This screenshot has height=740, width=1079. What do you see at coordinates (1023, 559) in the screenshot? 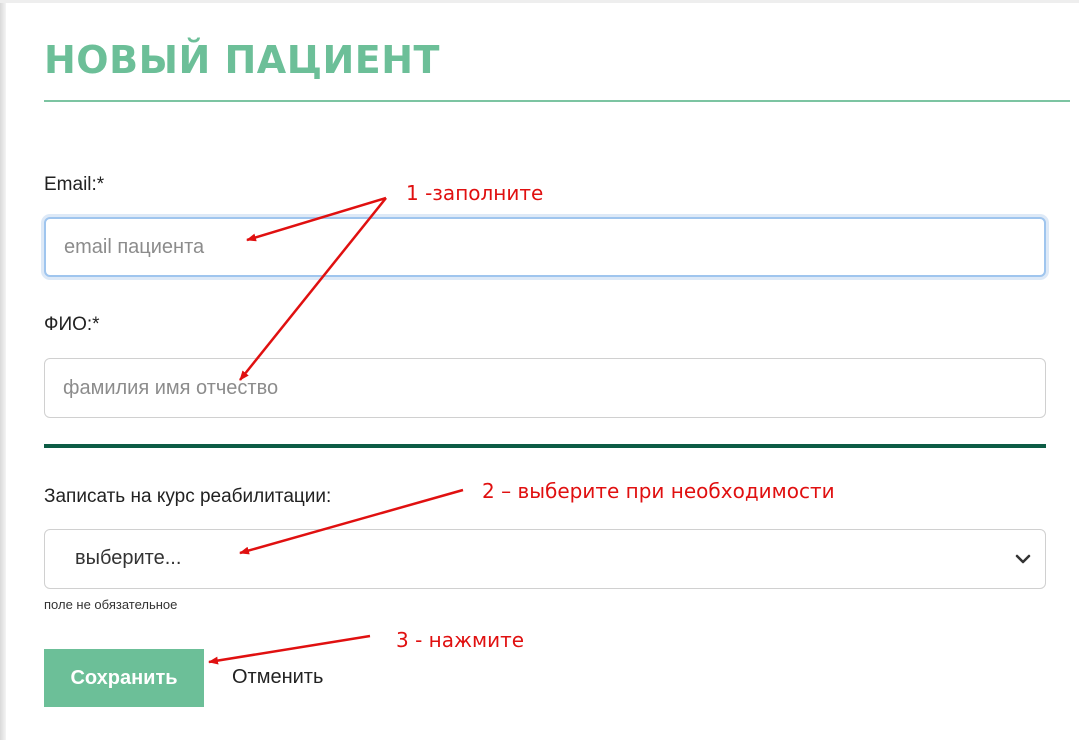
I see `chevron-down-icon` at bounding box center [1023, 559].